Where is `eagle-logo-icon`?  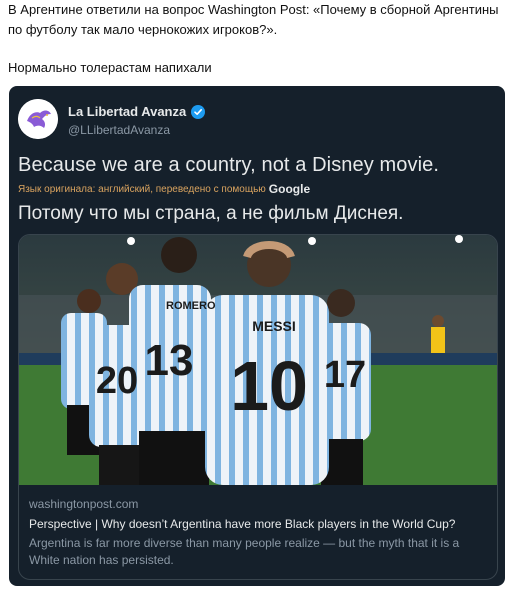
eagle-logo-icon is located at coordinates (38, 119).